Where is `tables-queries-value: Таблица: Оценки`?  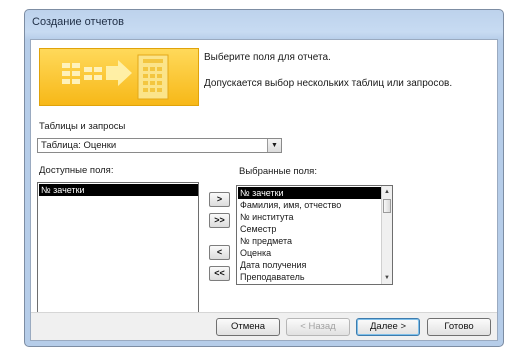 tables-queries-value: Таблица: Оценки is located at coordinates (79, 145).